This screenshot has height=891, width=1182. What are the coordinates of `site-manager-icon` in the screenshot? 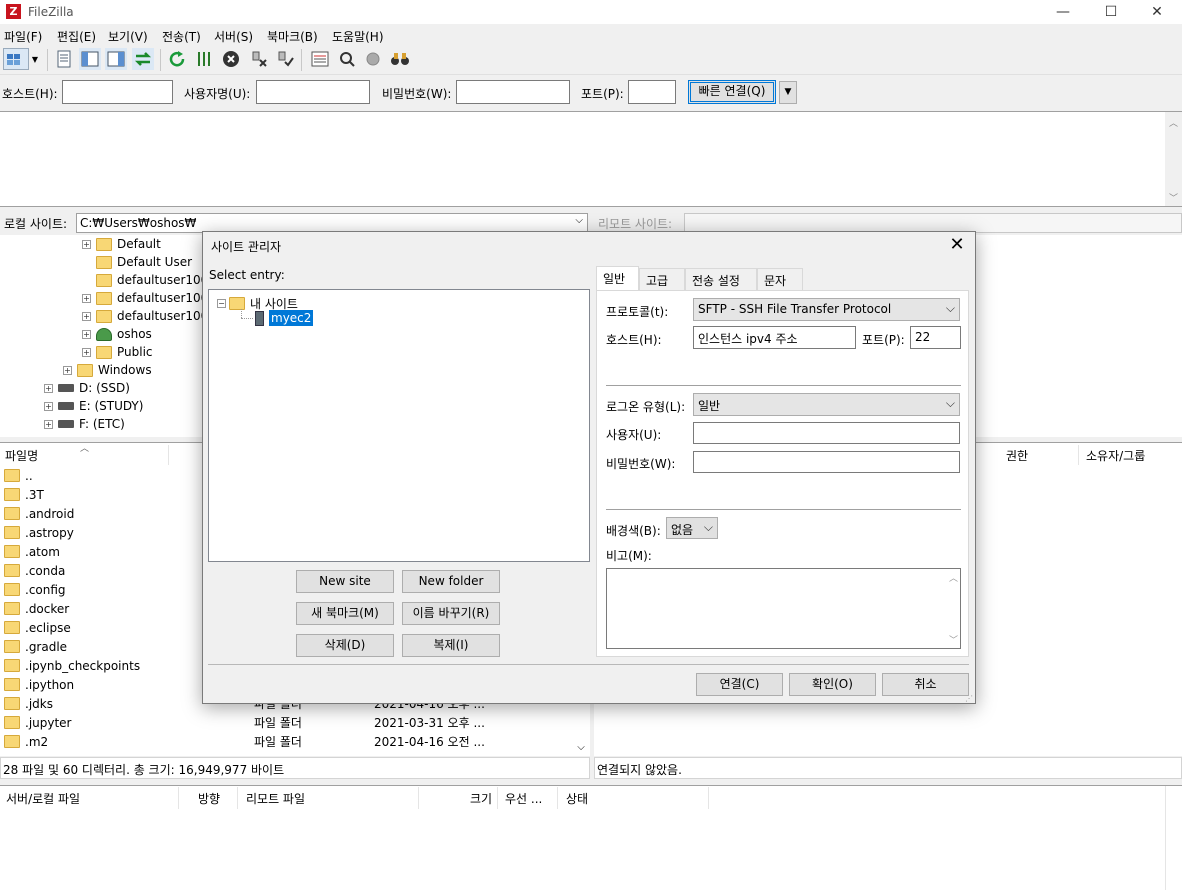 It's located at (16, 59).